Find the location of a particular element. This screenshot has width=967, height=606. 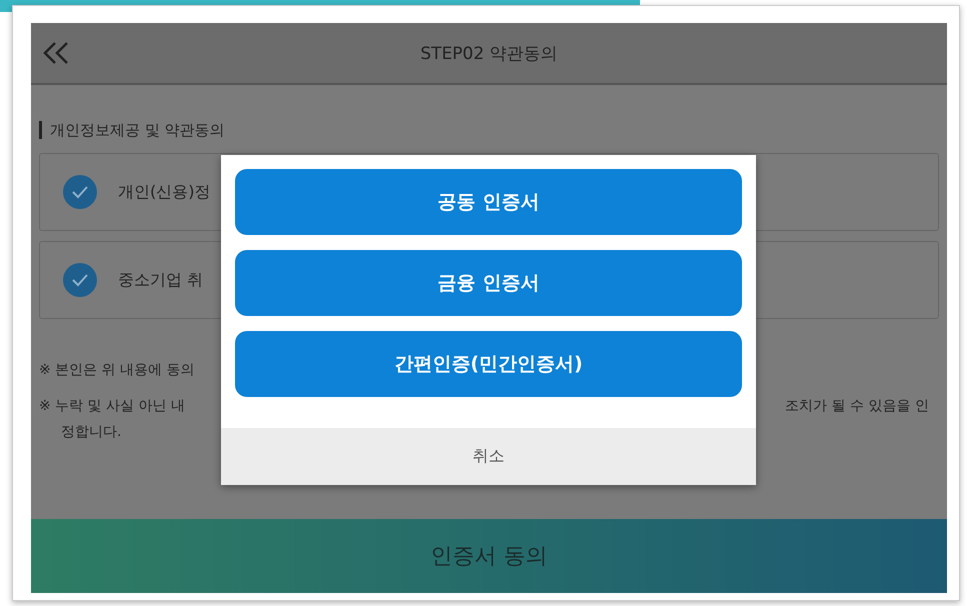

section-title: 개인정보제공 및 약관동의 is located at coordinates (132, 130).